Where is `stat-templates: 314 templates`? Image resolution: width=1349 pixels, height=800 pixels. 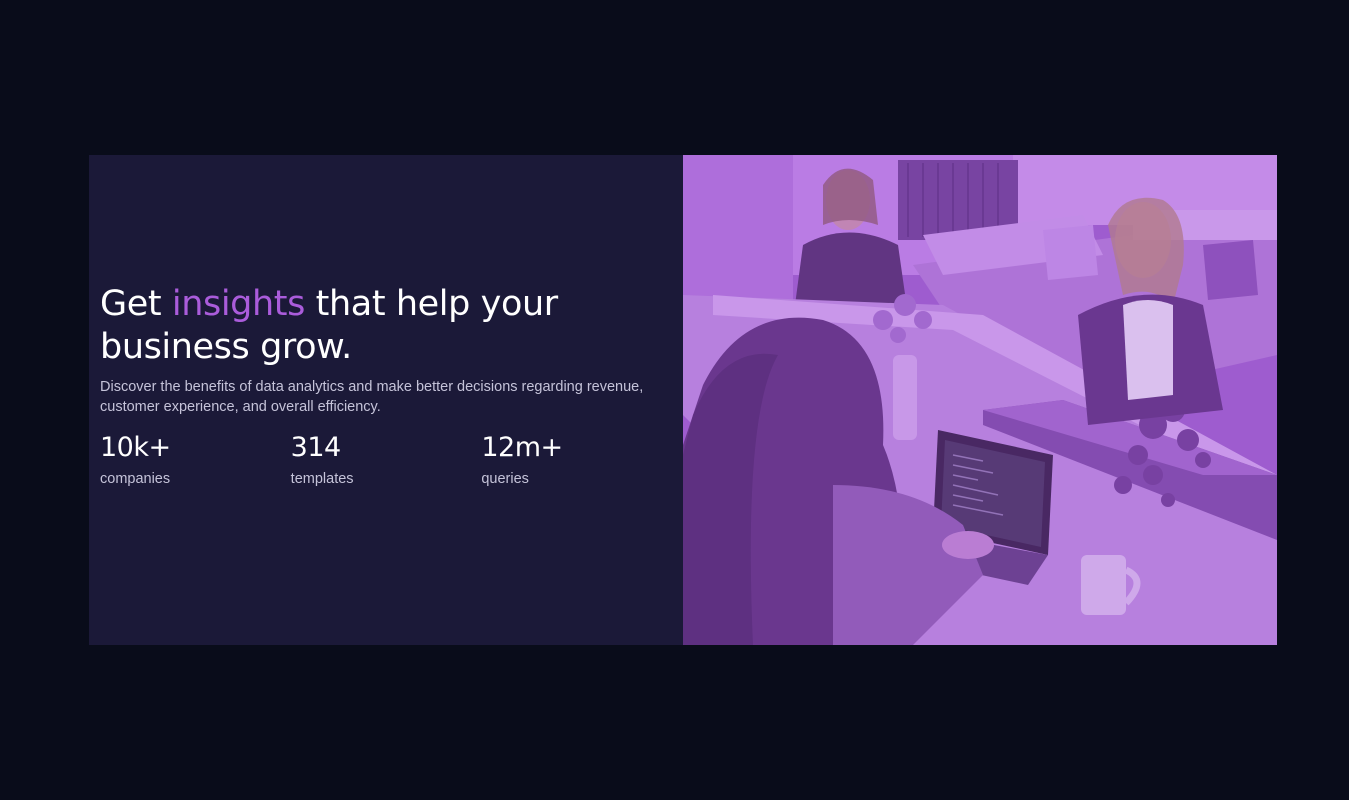
stat-templates: 314 templates is located at coordinates (386, 460).